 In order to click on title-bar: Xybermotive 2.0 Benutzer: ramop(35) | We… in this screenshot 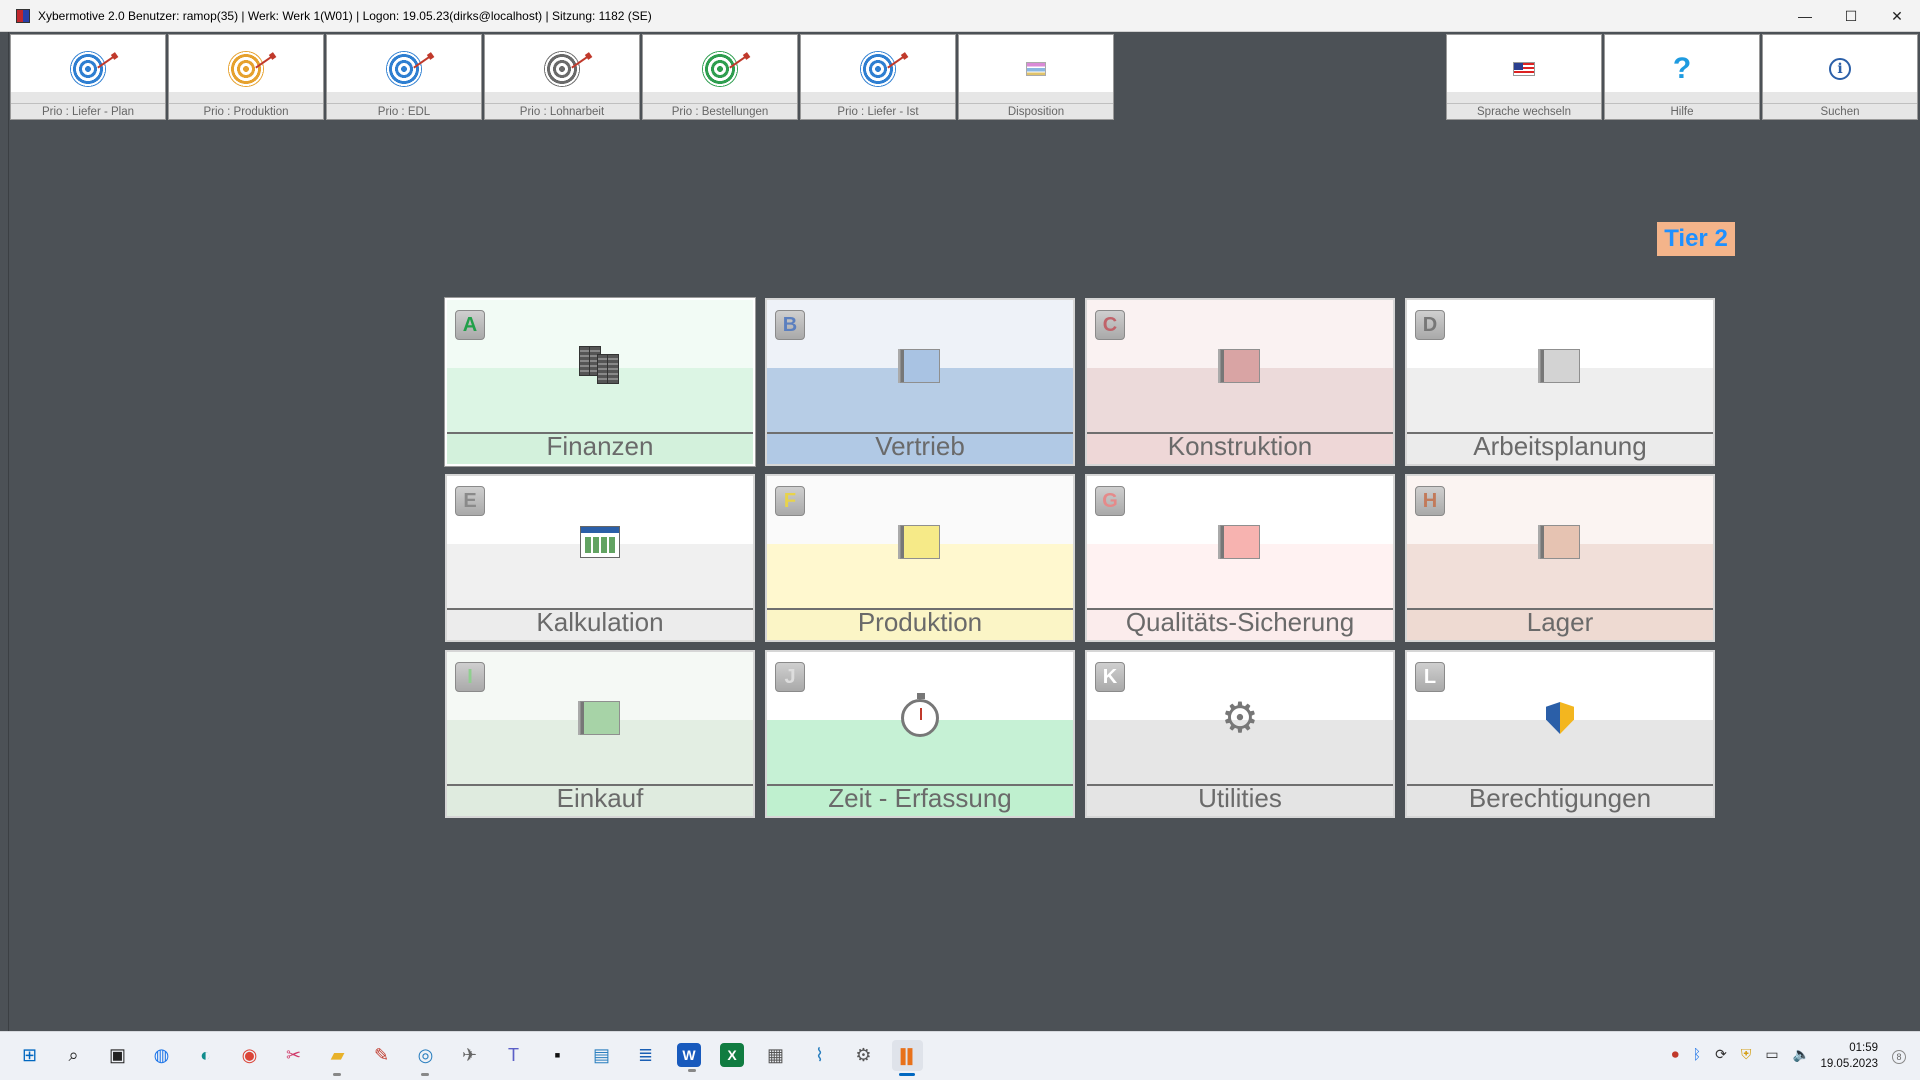, I will do `click(960, 16)`.